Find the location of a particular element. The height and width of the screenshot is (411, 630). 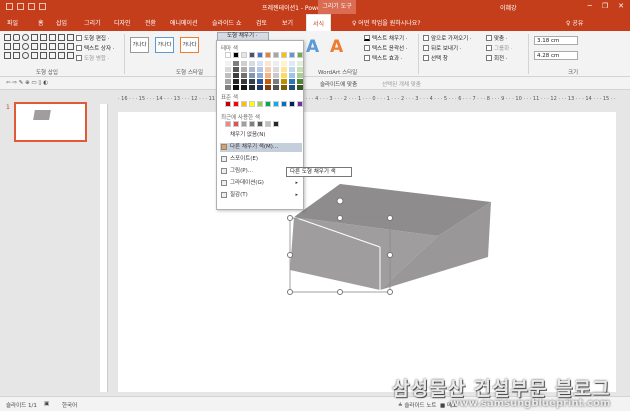

restore-button: ❐ is located at coordinates (605, 6).